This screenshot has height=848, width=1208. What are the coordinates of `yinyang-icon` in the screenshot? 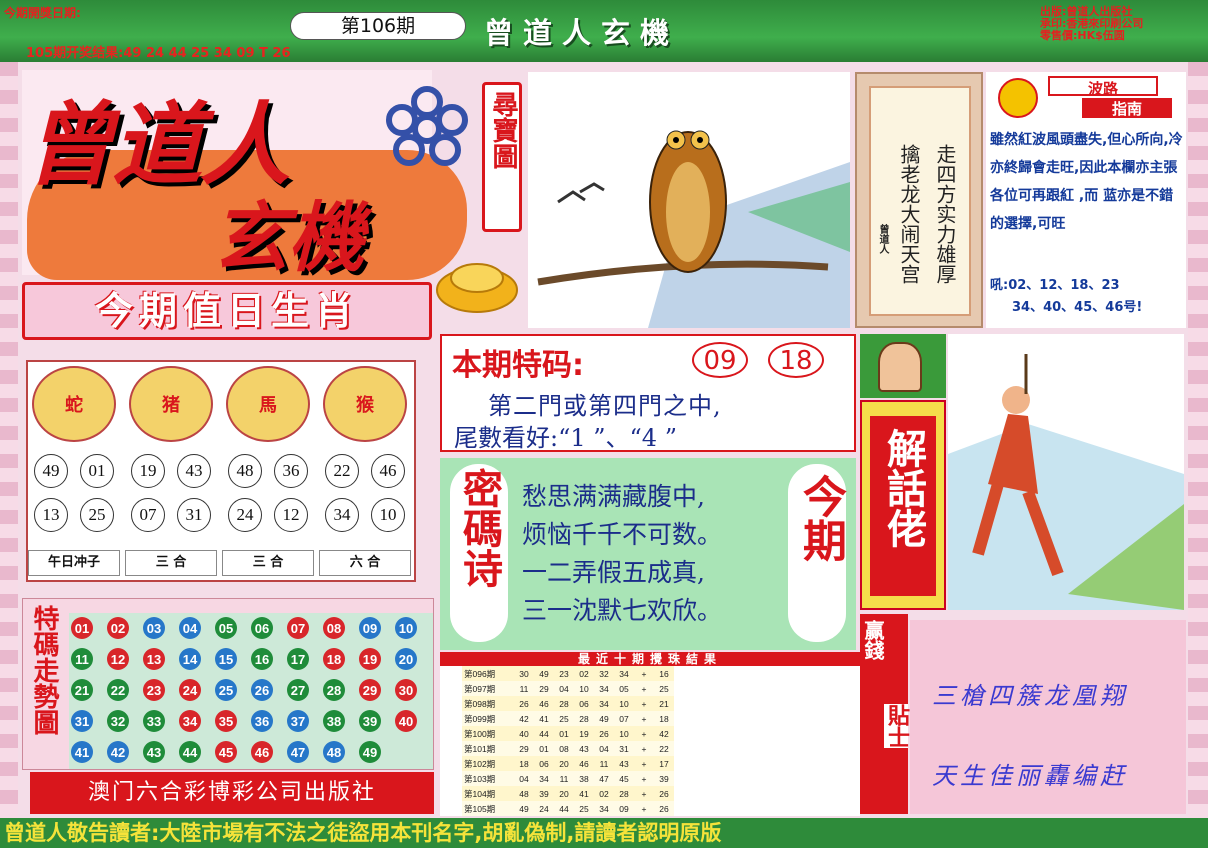 It's located at (1018, 98).